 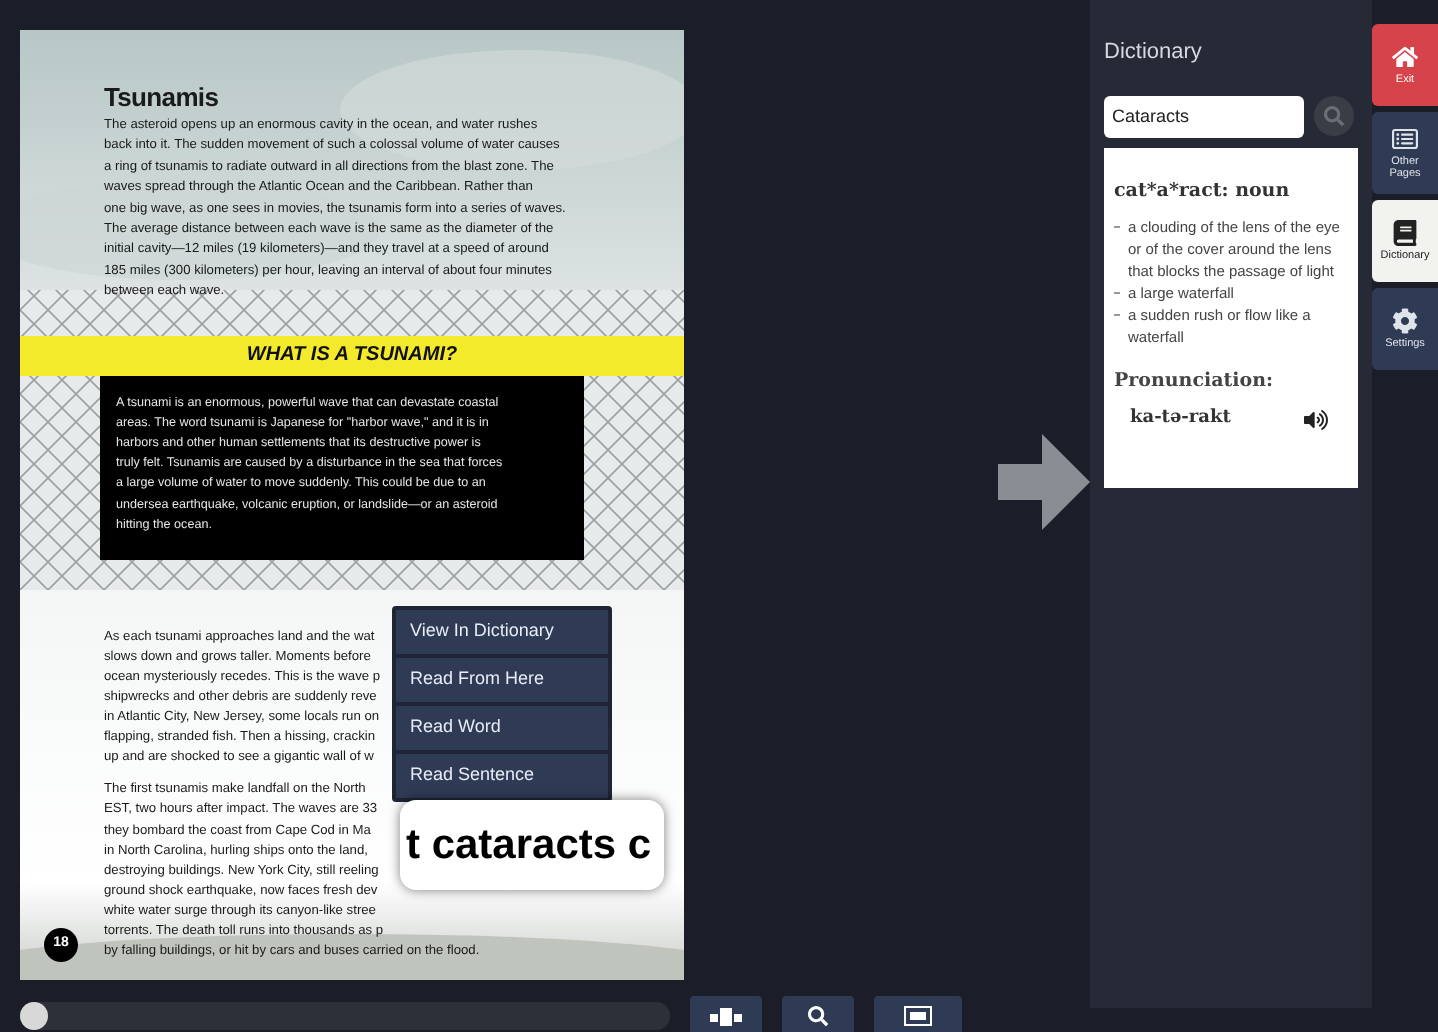 What do you see at coordinates (1044, 482) in the screenshot?
I see `arrow-icon` at bounding box center [1044, 482].